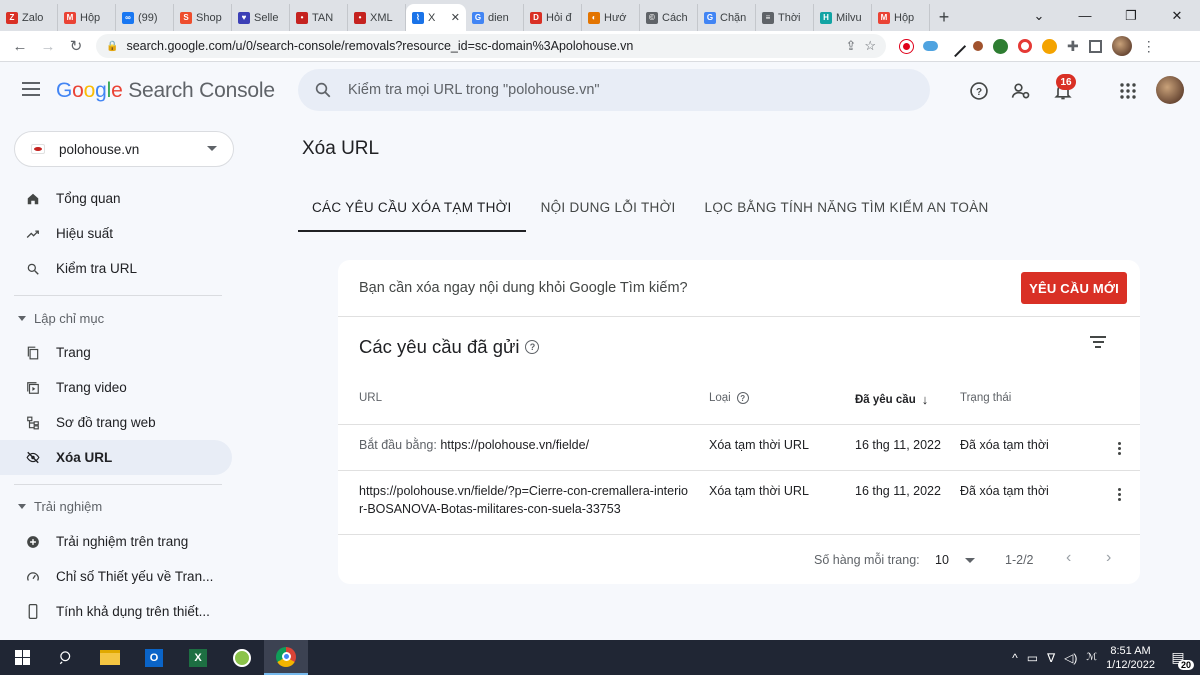 The height and width of the screenshot is (675, 1200). What do you see at coordinates (242, 657) in the screenshot?
I see `green-app-icon` at bounding box center [242, 657].